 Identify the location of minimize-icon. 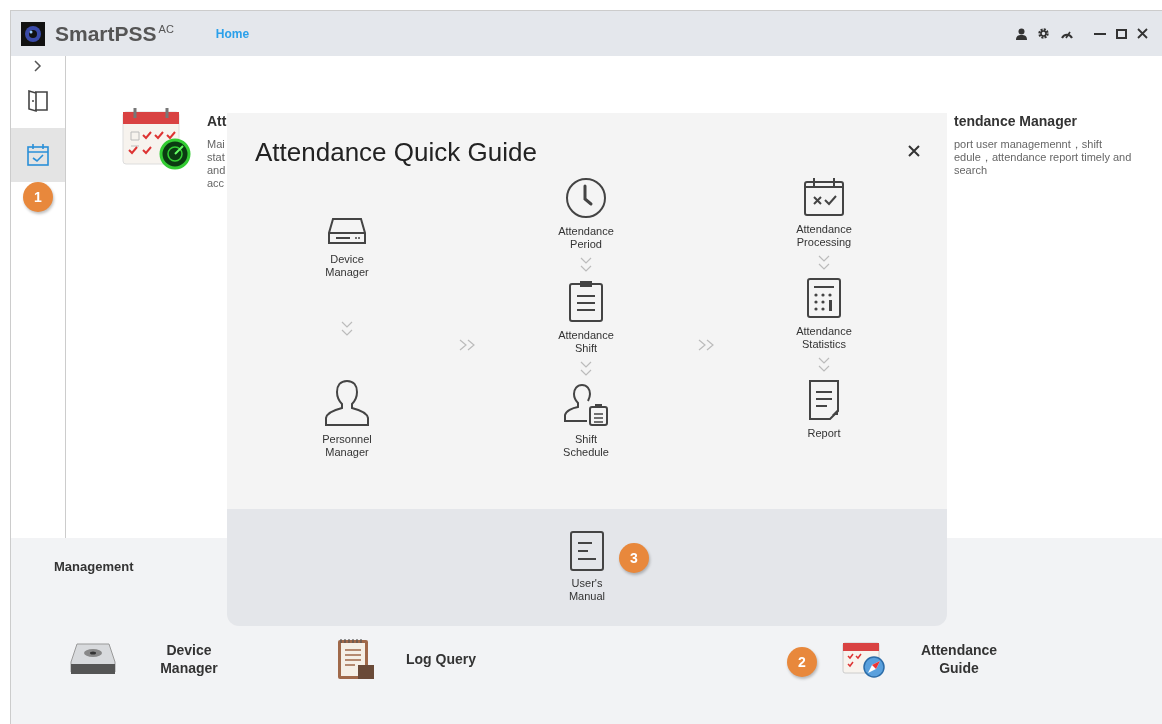
(1100, 33).